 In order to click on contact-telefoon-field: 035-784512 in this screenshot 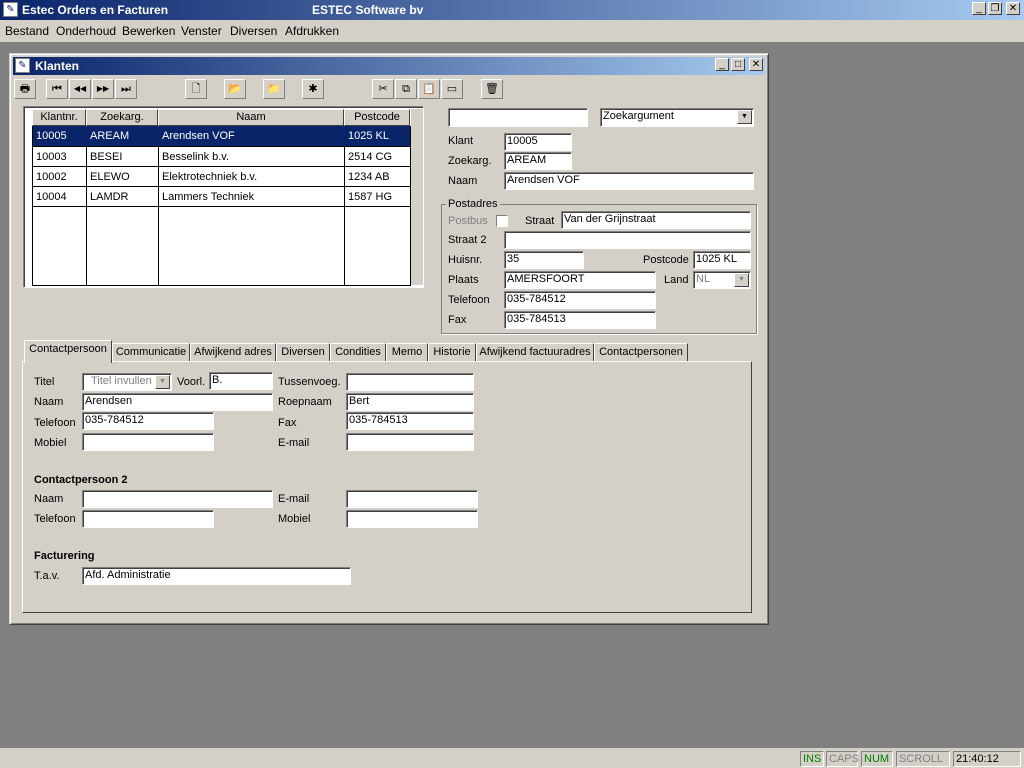, I will do `click(148, 421)`.